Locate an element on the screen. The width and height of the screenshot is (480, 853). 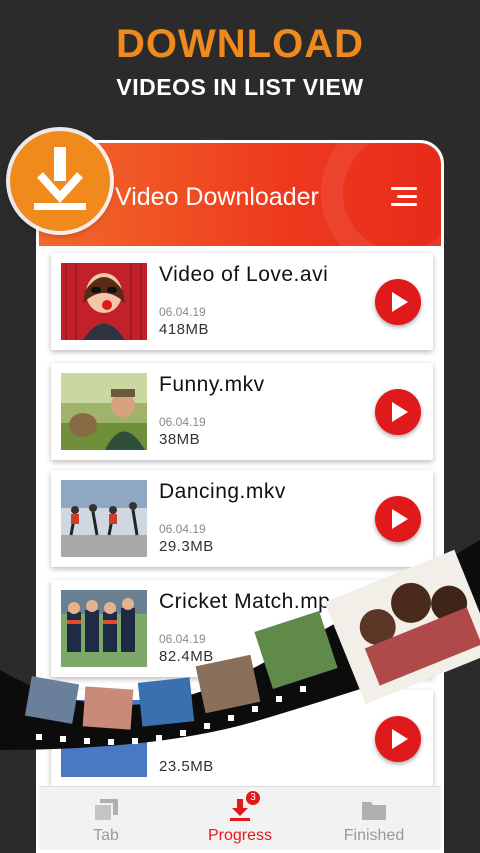
hamburger-menu-icon is located at coordinates (404, 197).